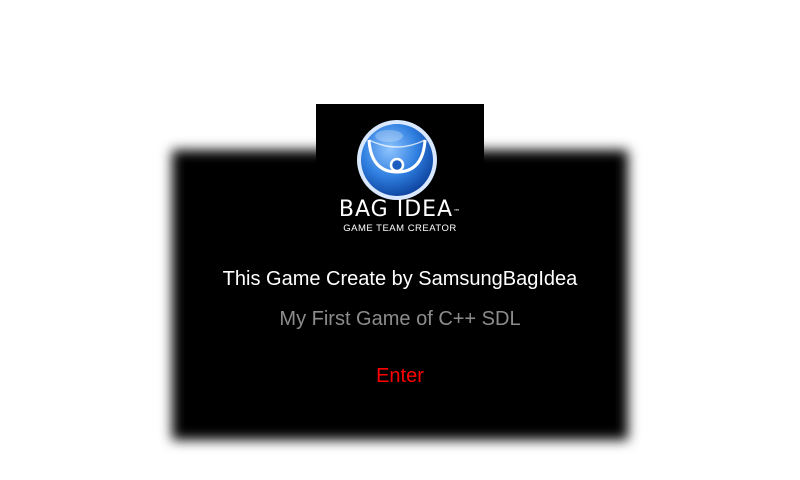 The image size is (800, 480). I want to click on trademark-mark: ™, so click(457, 212).